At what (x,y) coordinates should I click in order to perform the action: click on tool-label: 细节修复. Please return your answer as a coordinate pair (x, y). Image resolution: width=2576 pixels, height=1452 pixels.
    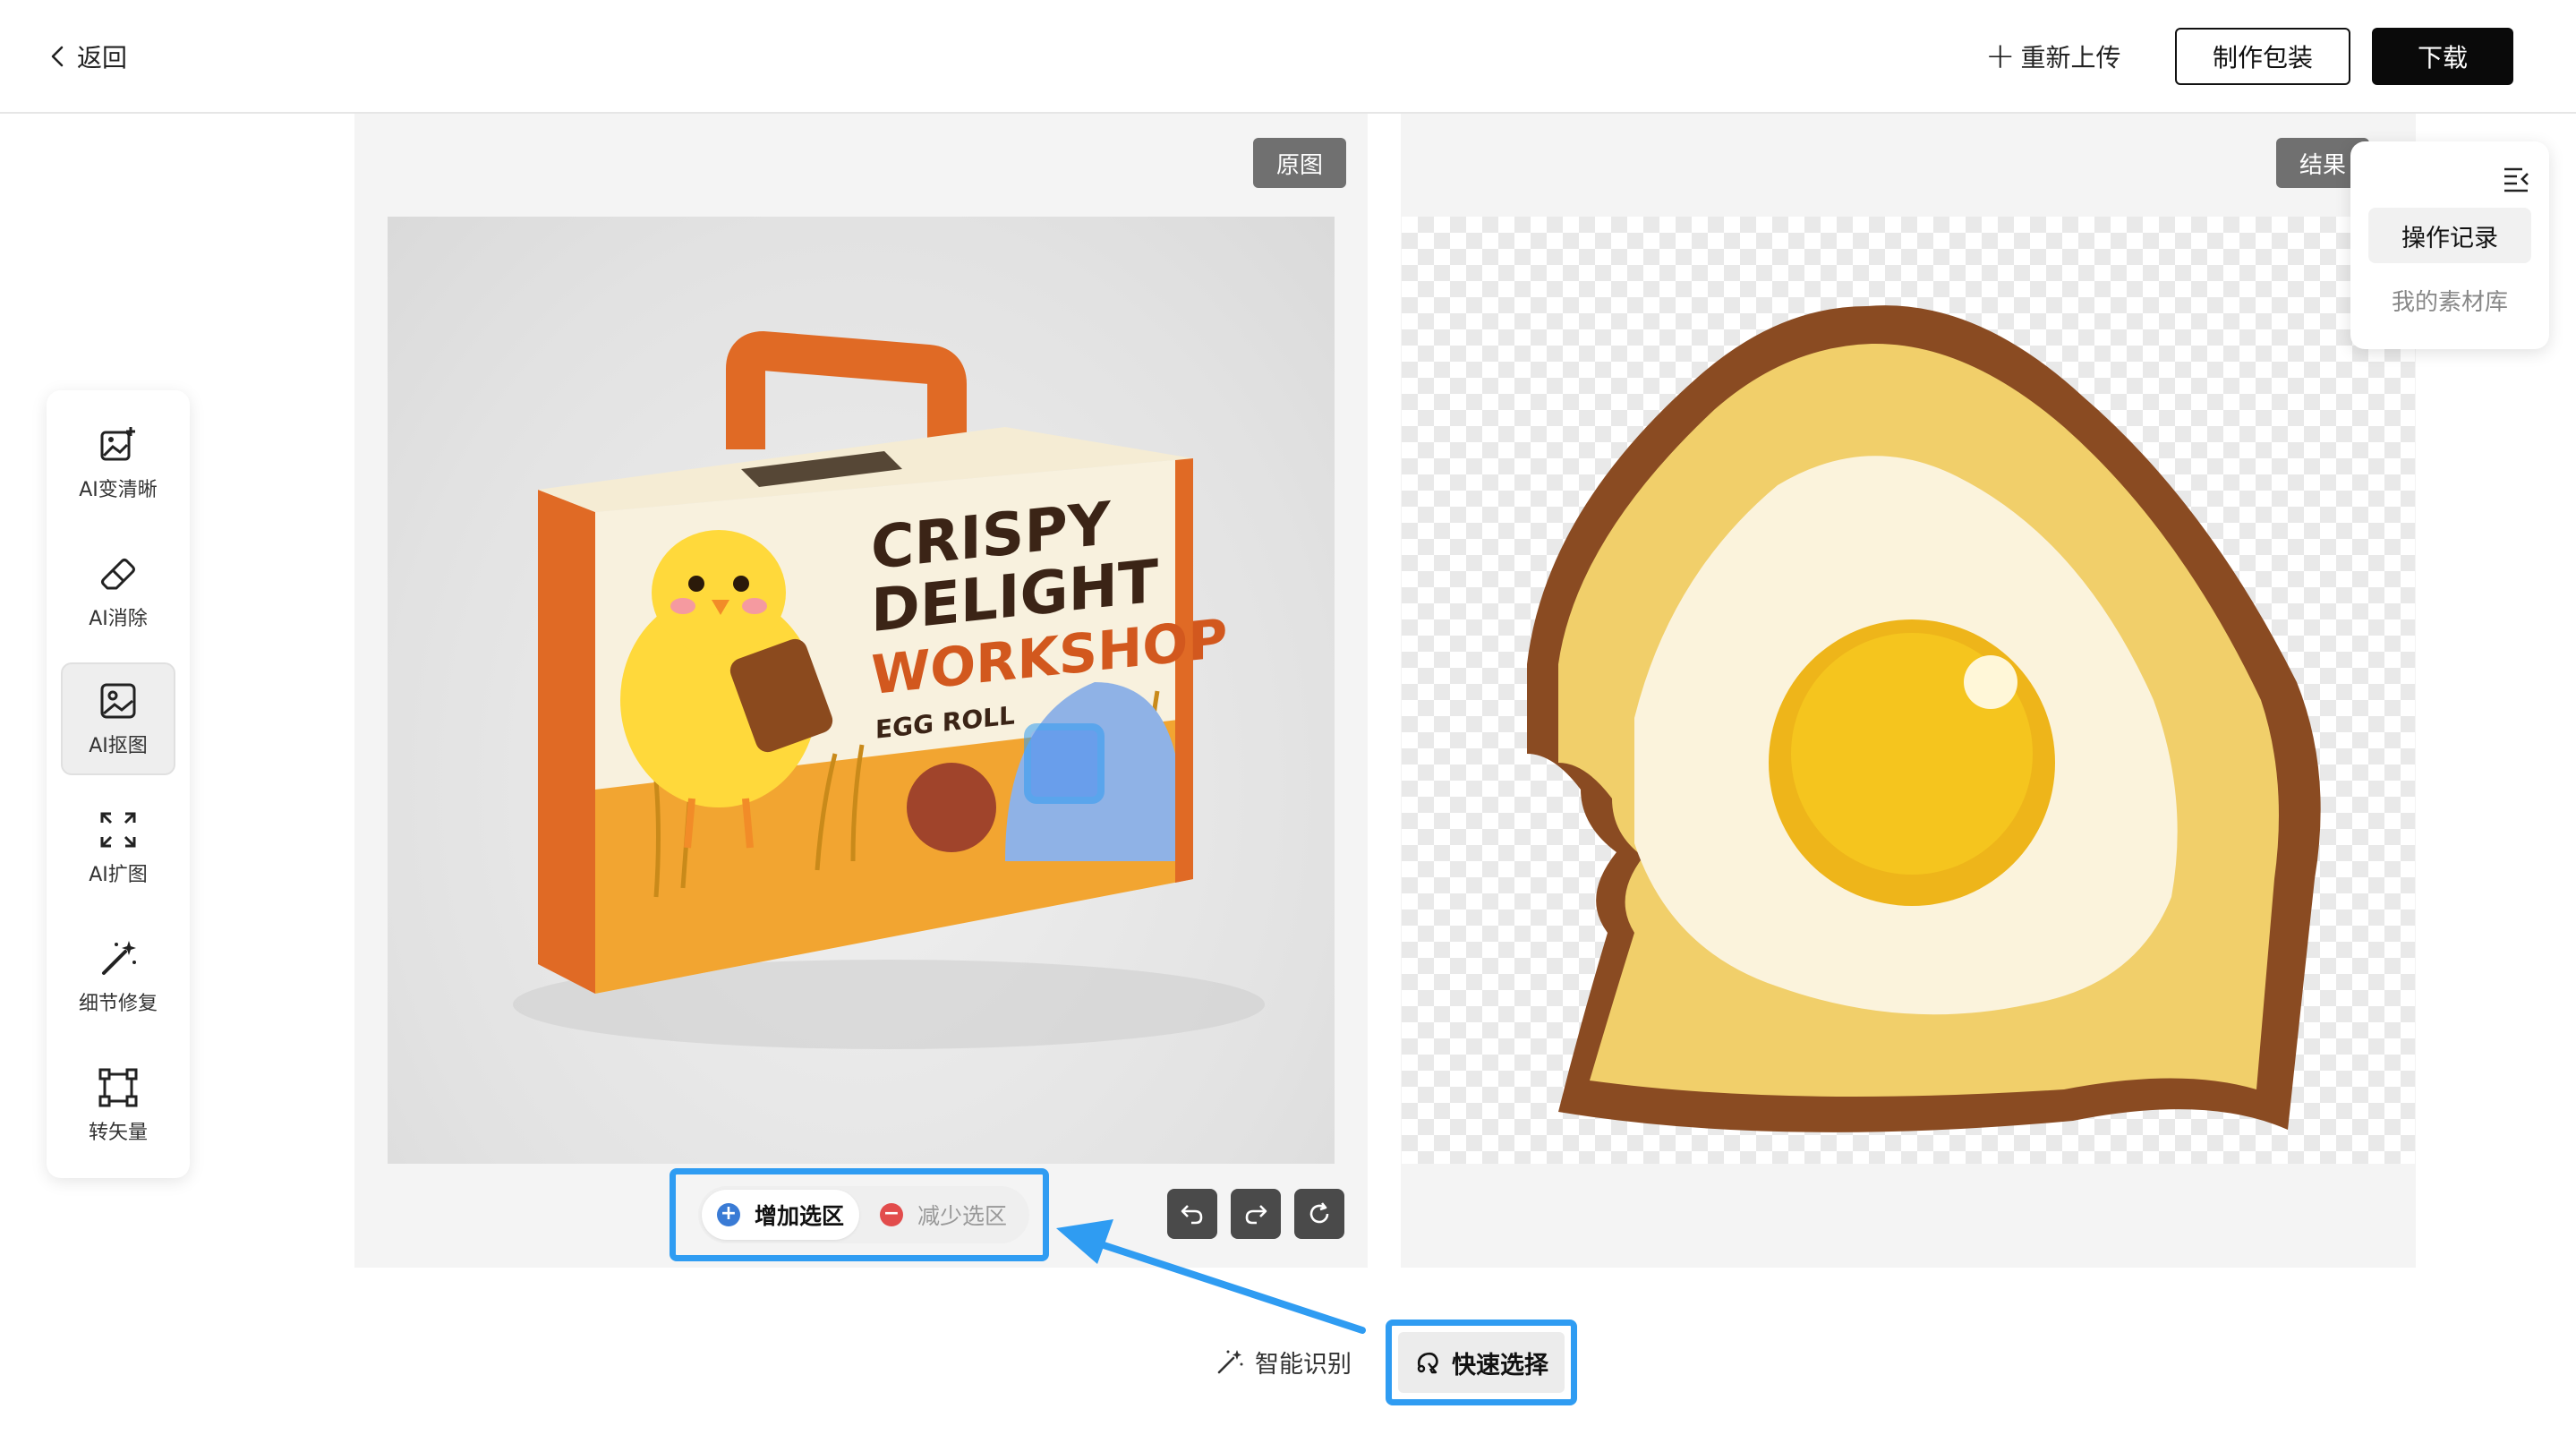
    Looking at the image, I should click on (118, 1004).